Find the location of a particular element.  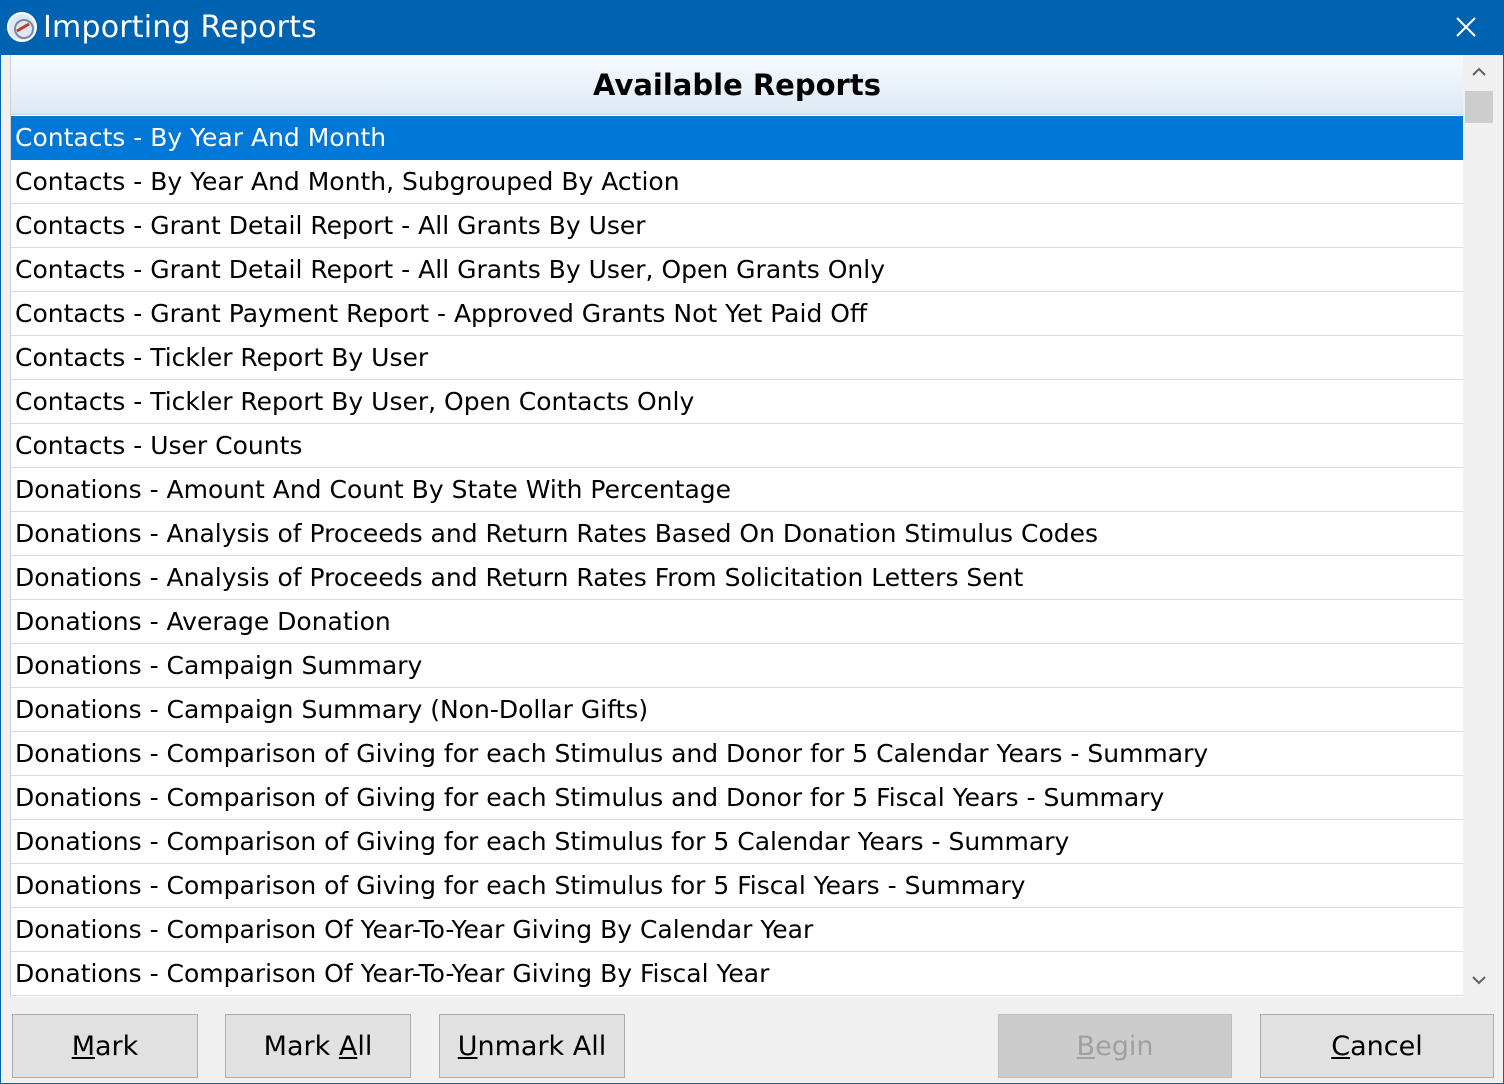

chevron-down-icon is located at coordinates (1479, 980).